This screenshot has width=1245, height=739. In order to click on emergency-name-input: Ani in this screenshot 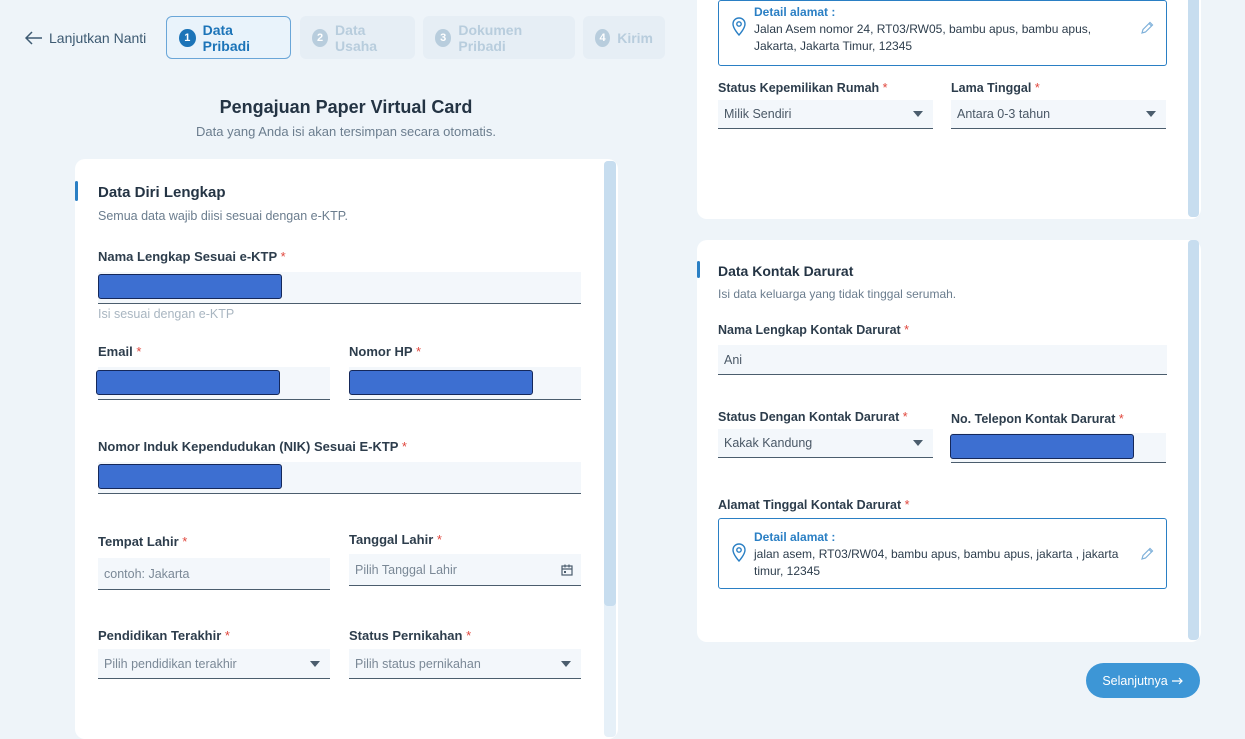, I will do `click(942, 360)`.